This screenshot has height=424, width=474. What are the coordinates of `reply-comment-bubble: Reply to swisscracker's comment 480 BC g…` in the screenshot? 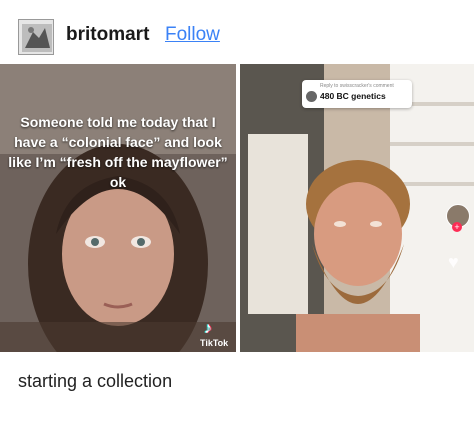 It's located at (357, 94).